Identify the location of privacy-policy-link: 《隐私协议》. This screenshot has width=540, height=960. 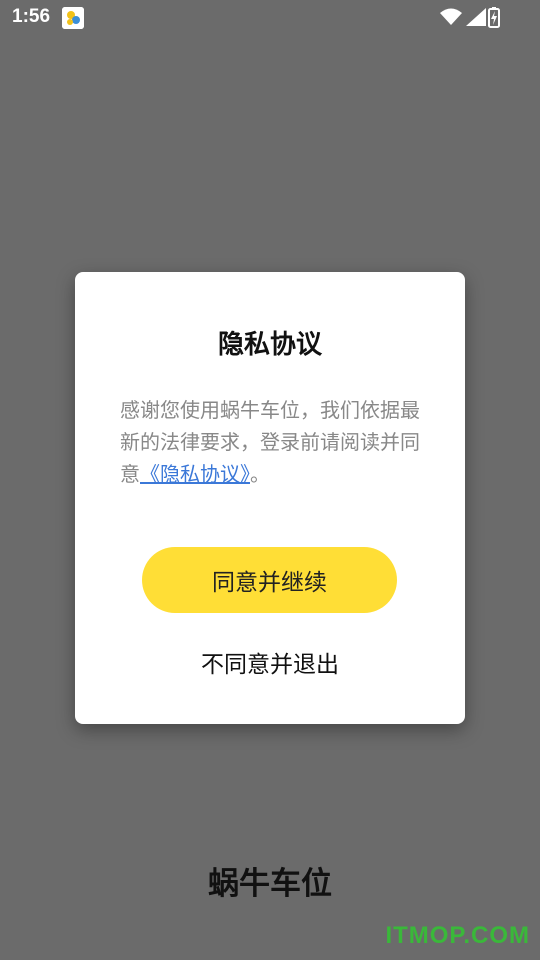
(195, 474).